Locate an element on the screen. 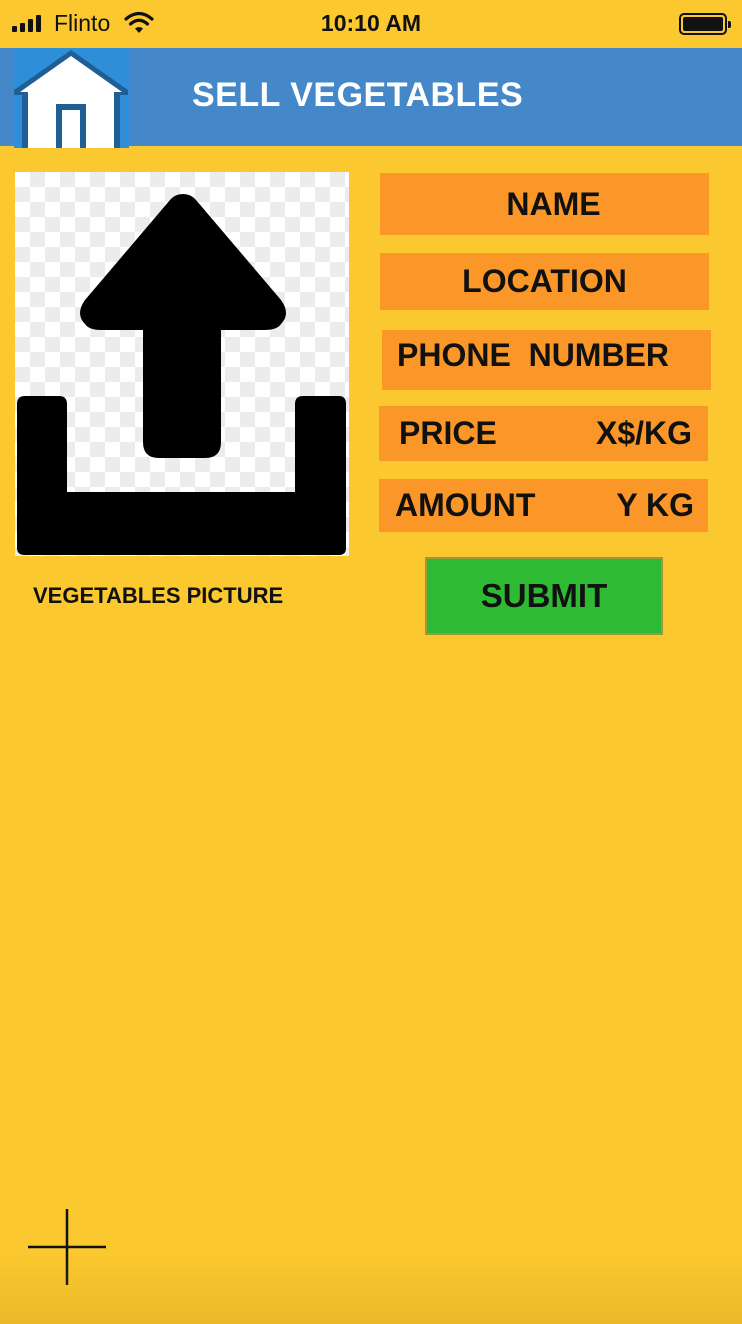  bottom-shade is located at coordinates (371, 1289).